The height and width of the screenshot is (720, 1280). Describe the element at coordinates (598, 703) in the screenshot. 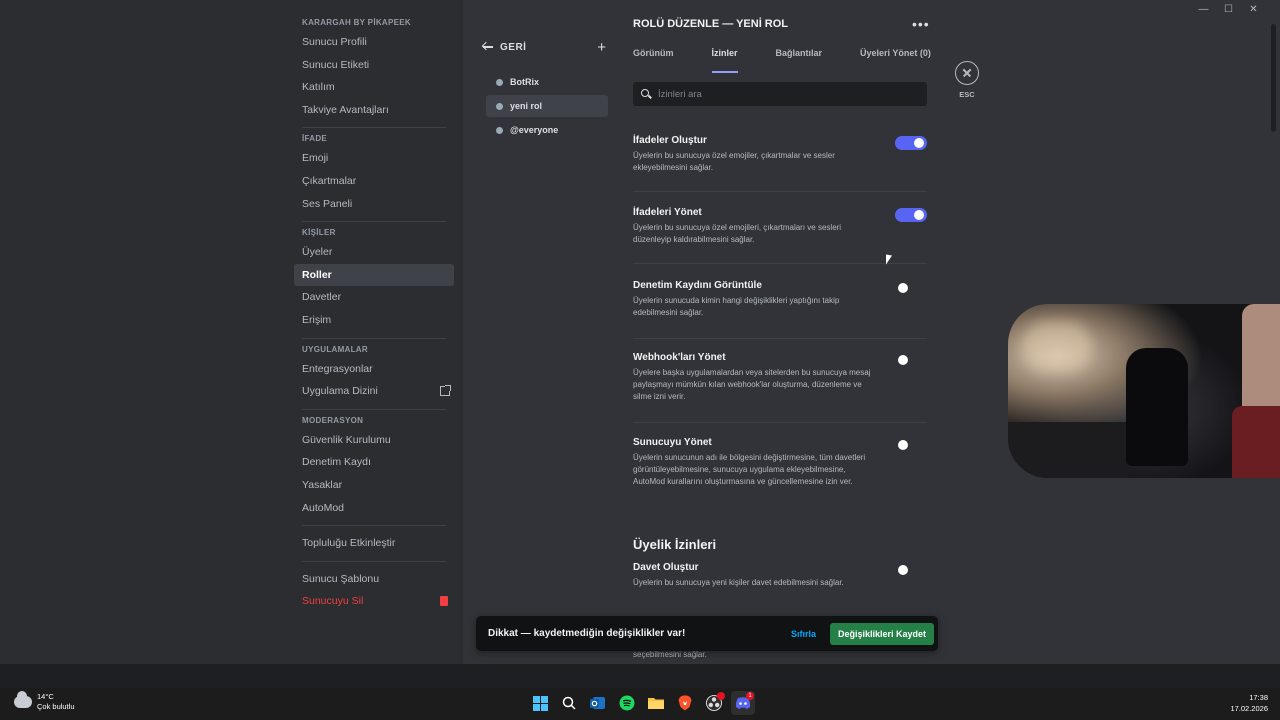

I see `outlook-icon` at that location.